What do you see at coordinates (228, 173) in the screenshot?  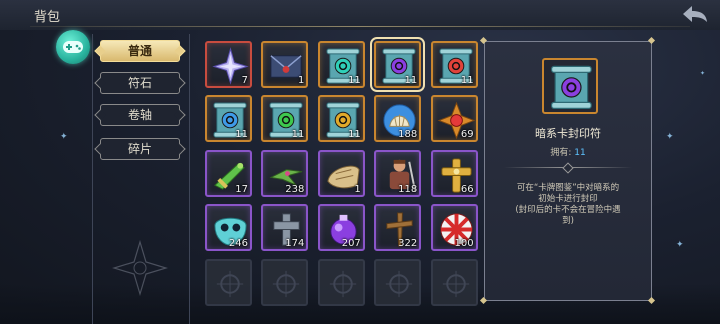 I see `inventory-slot: 17` at bounding box center [228, 173].